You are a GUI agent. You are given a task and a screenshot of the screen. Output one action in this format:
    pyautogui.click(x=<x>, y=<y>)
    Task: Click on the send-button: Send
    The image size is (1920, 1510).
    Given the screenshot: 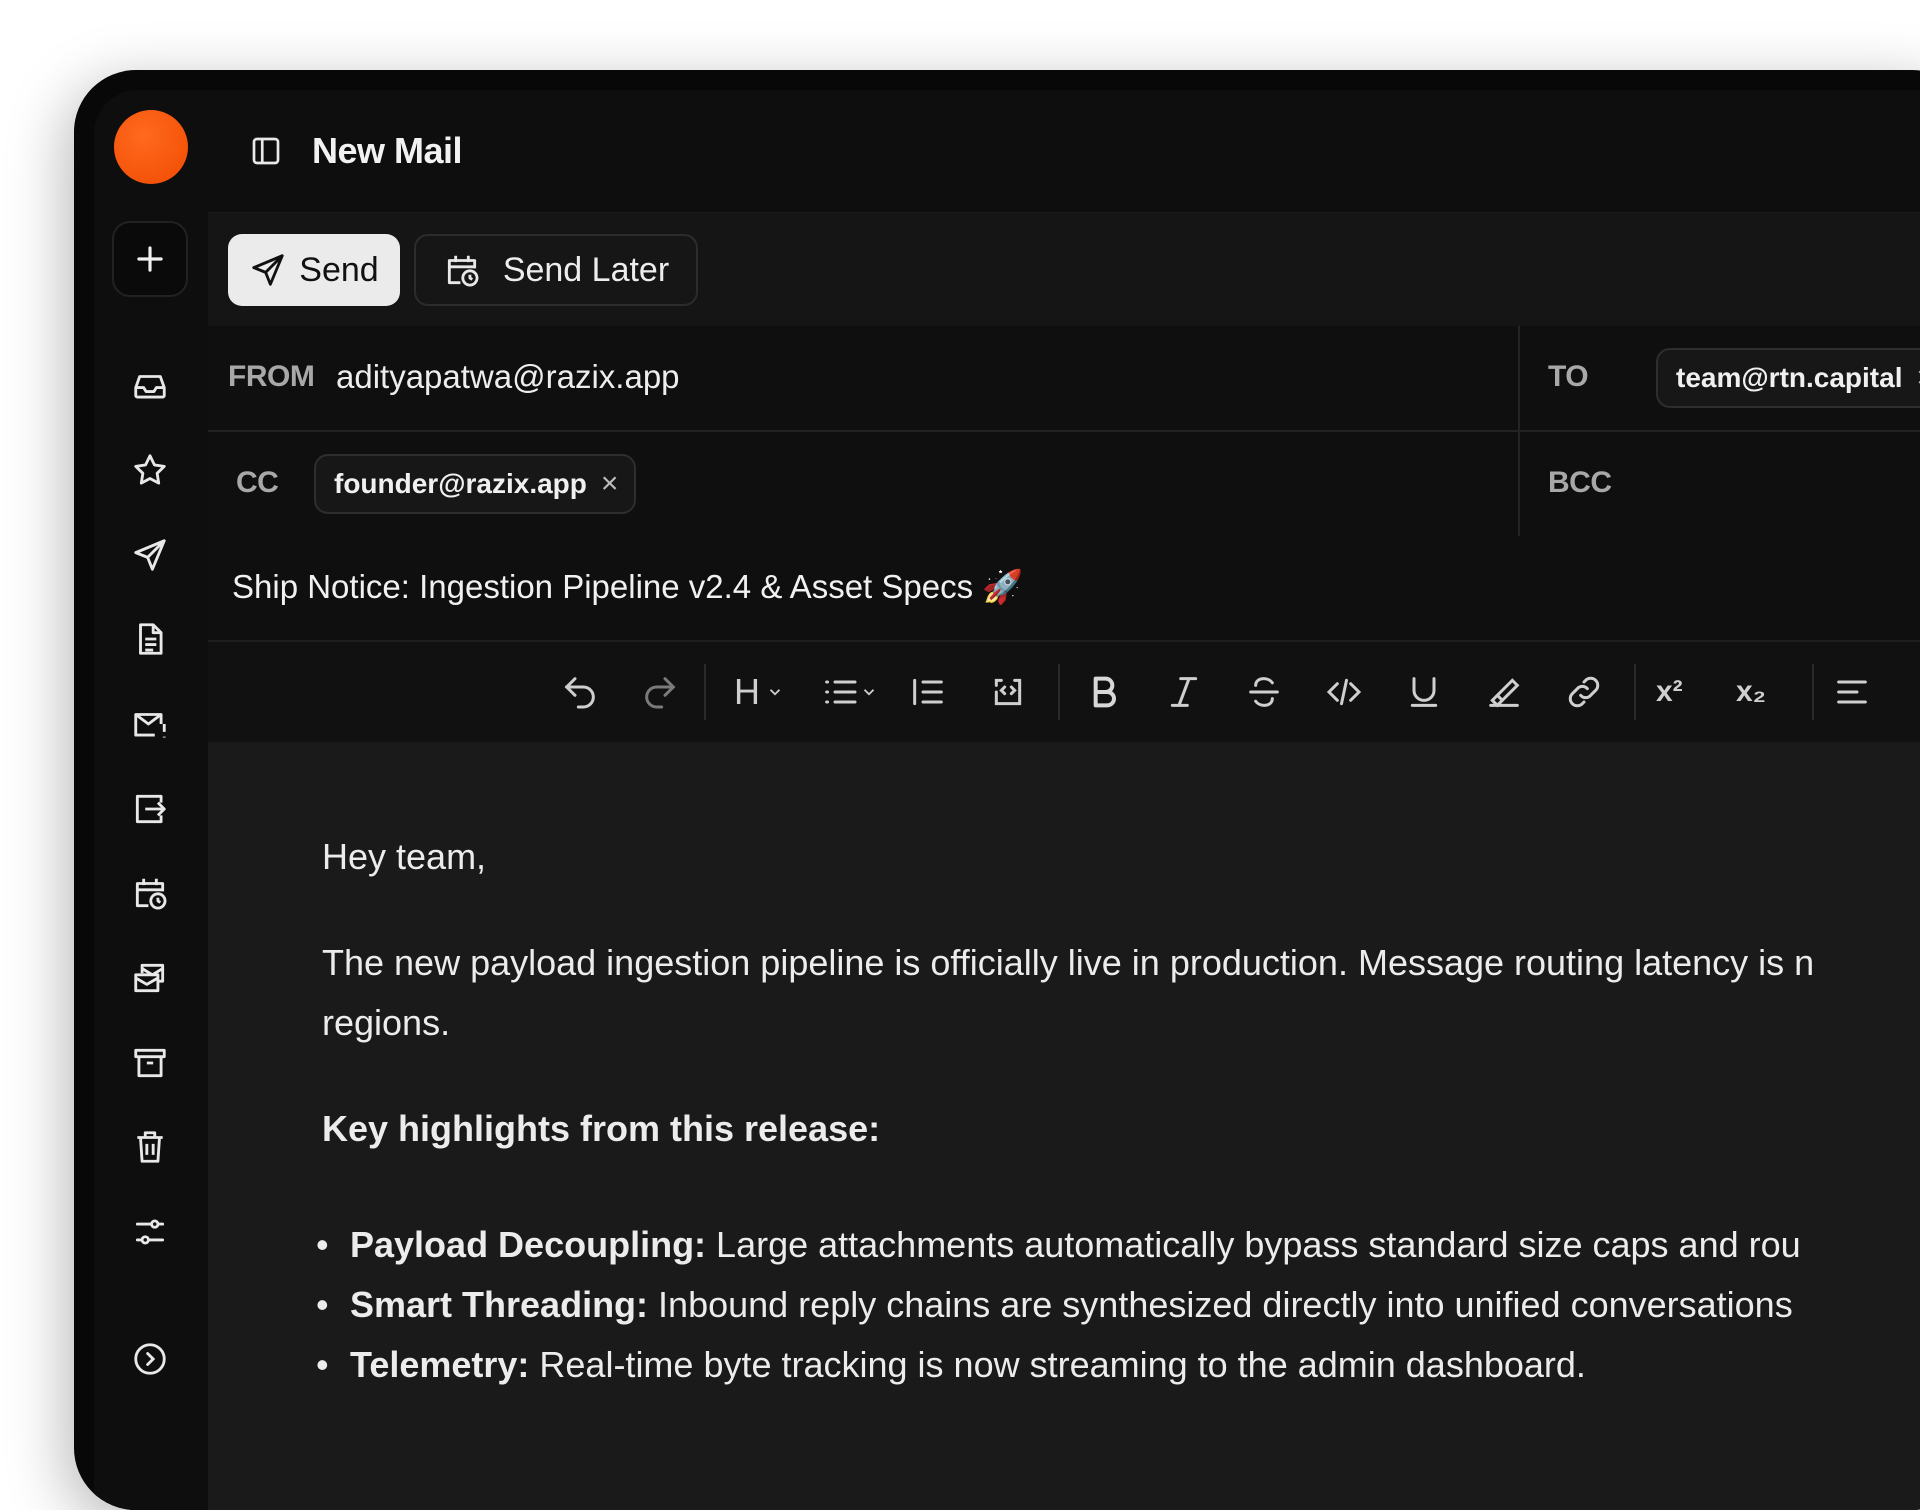 What is the action you would take?
    pyautogui.click(x=314, y=270)
    